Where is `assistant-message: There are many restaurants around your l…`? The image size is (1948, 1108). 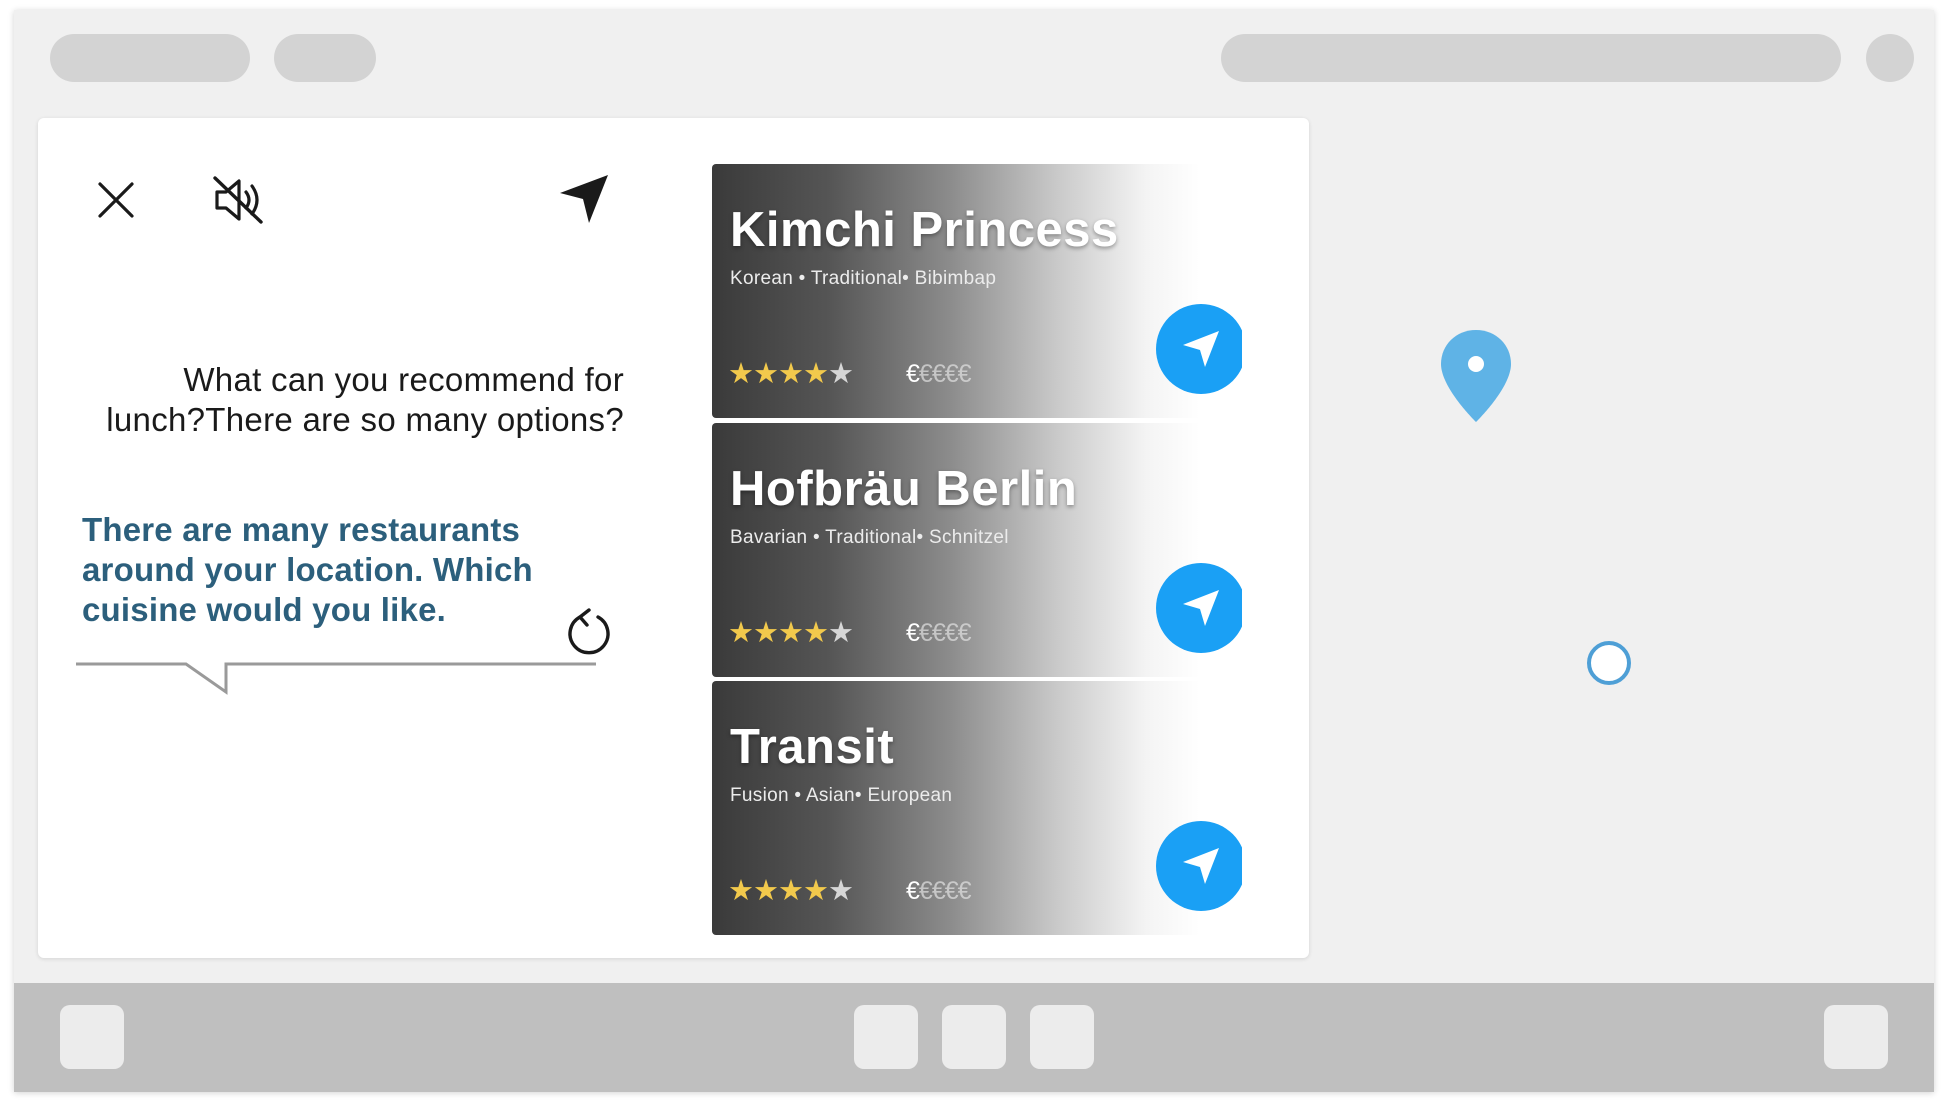
assistant-message: There are many restaurants around your l… is located at coordinates (307, 569).